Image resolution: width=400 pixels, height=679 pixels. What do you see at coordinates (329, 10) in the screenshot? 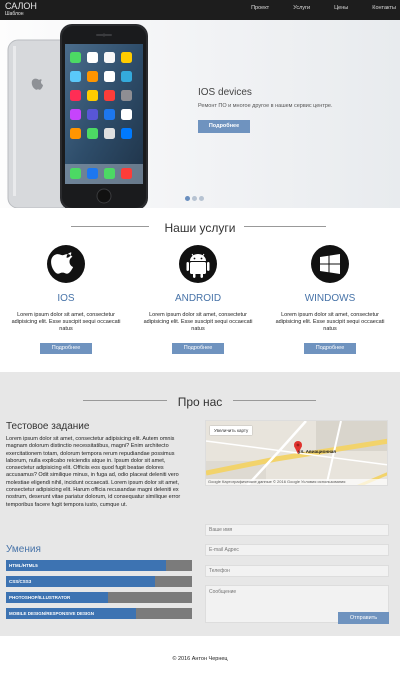
I see `nav-item-prices: Цены` at bounding box center [329, 10].